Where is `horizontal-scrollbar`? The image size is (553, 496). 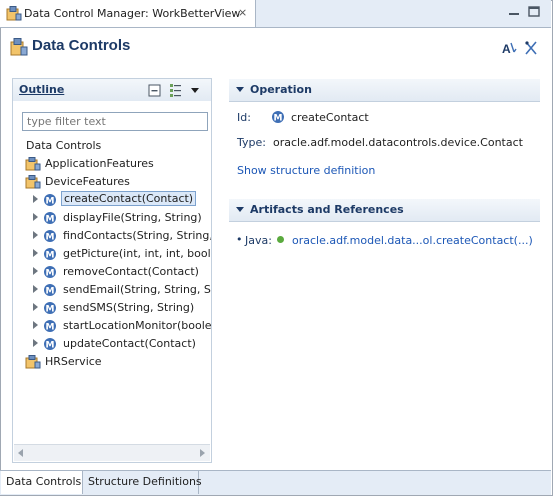
horizontal-scrollbar is located at coordinates (112, 452).